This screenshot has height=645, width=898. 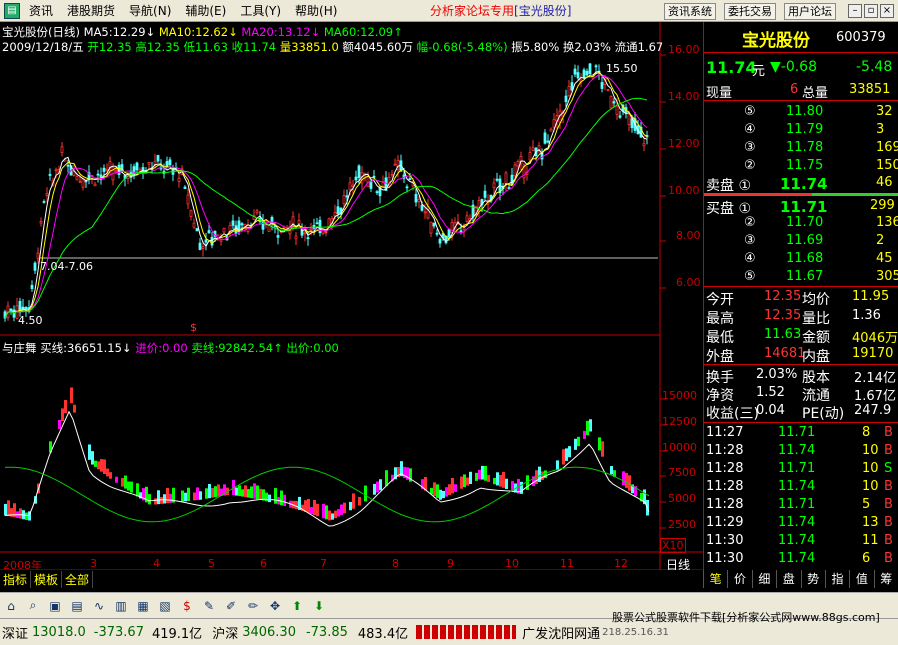 What do you see at coordinates (750, 129) in the screenshot?
I see `sell-level-idx: ④` at bounding box center [750, 129].